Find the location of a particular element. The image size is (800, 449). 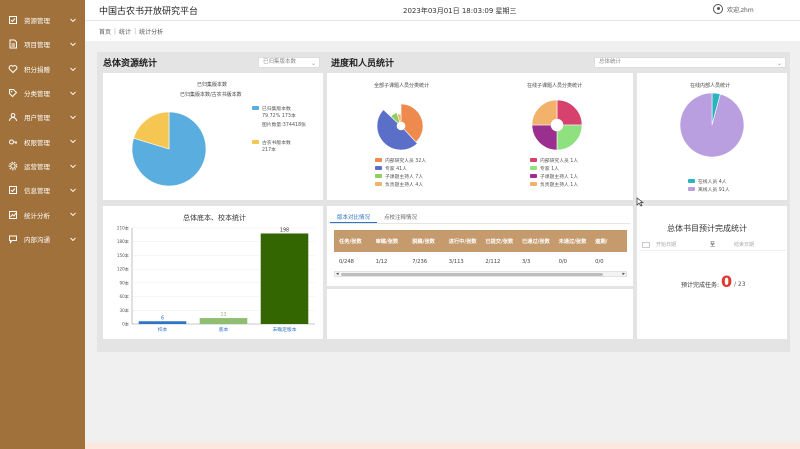

date-range-separator: 至 is located at coordinates (713, 245).